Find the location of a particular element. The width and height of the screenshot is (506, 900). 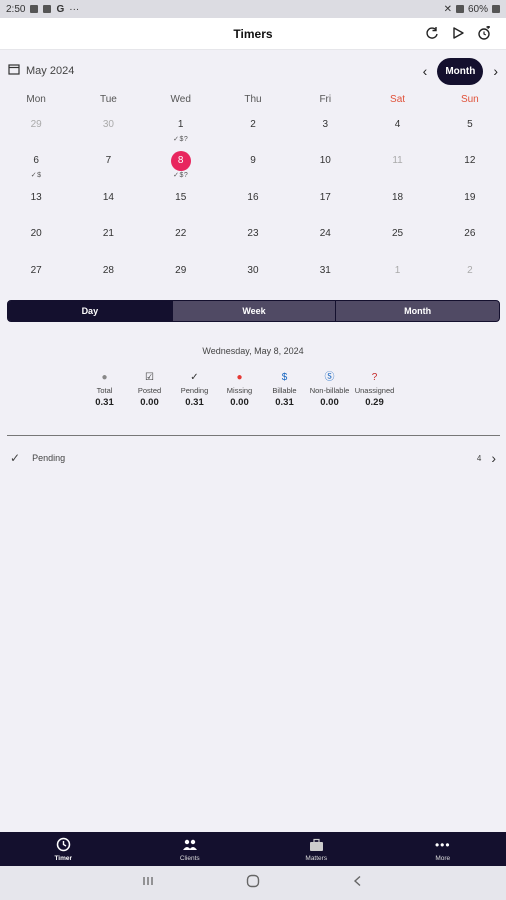

stat-icon: Ⓢ is located at coordinates (329, 377).